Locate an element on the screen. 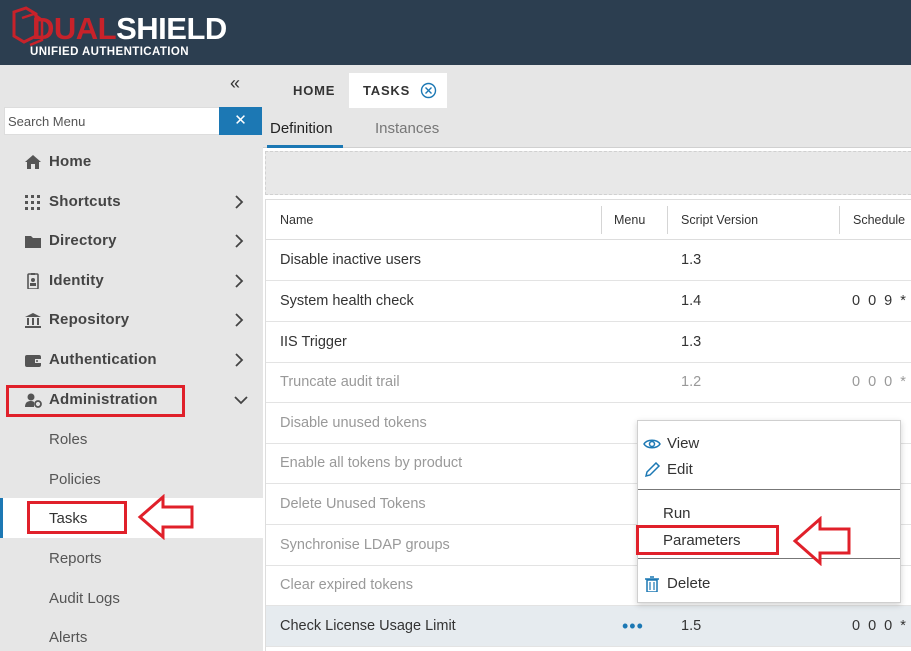 This screenshot has width=911, height=651. menu-item-view: View is located at coordinates (769, 444).